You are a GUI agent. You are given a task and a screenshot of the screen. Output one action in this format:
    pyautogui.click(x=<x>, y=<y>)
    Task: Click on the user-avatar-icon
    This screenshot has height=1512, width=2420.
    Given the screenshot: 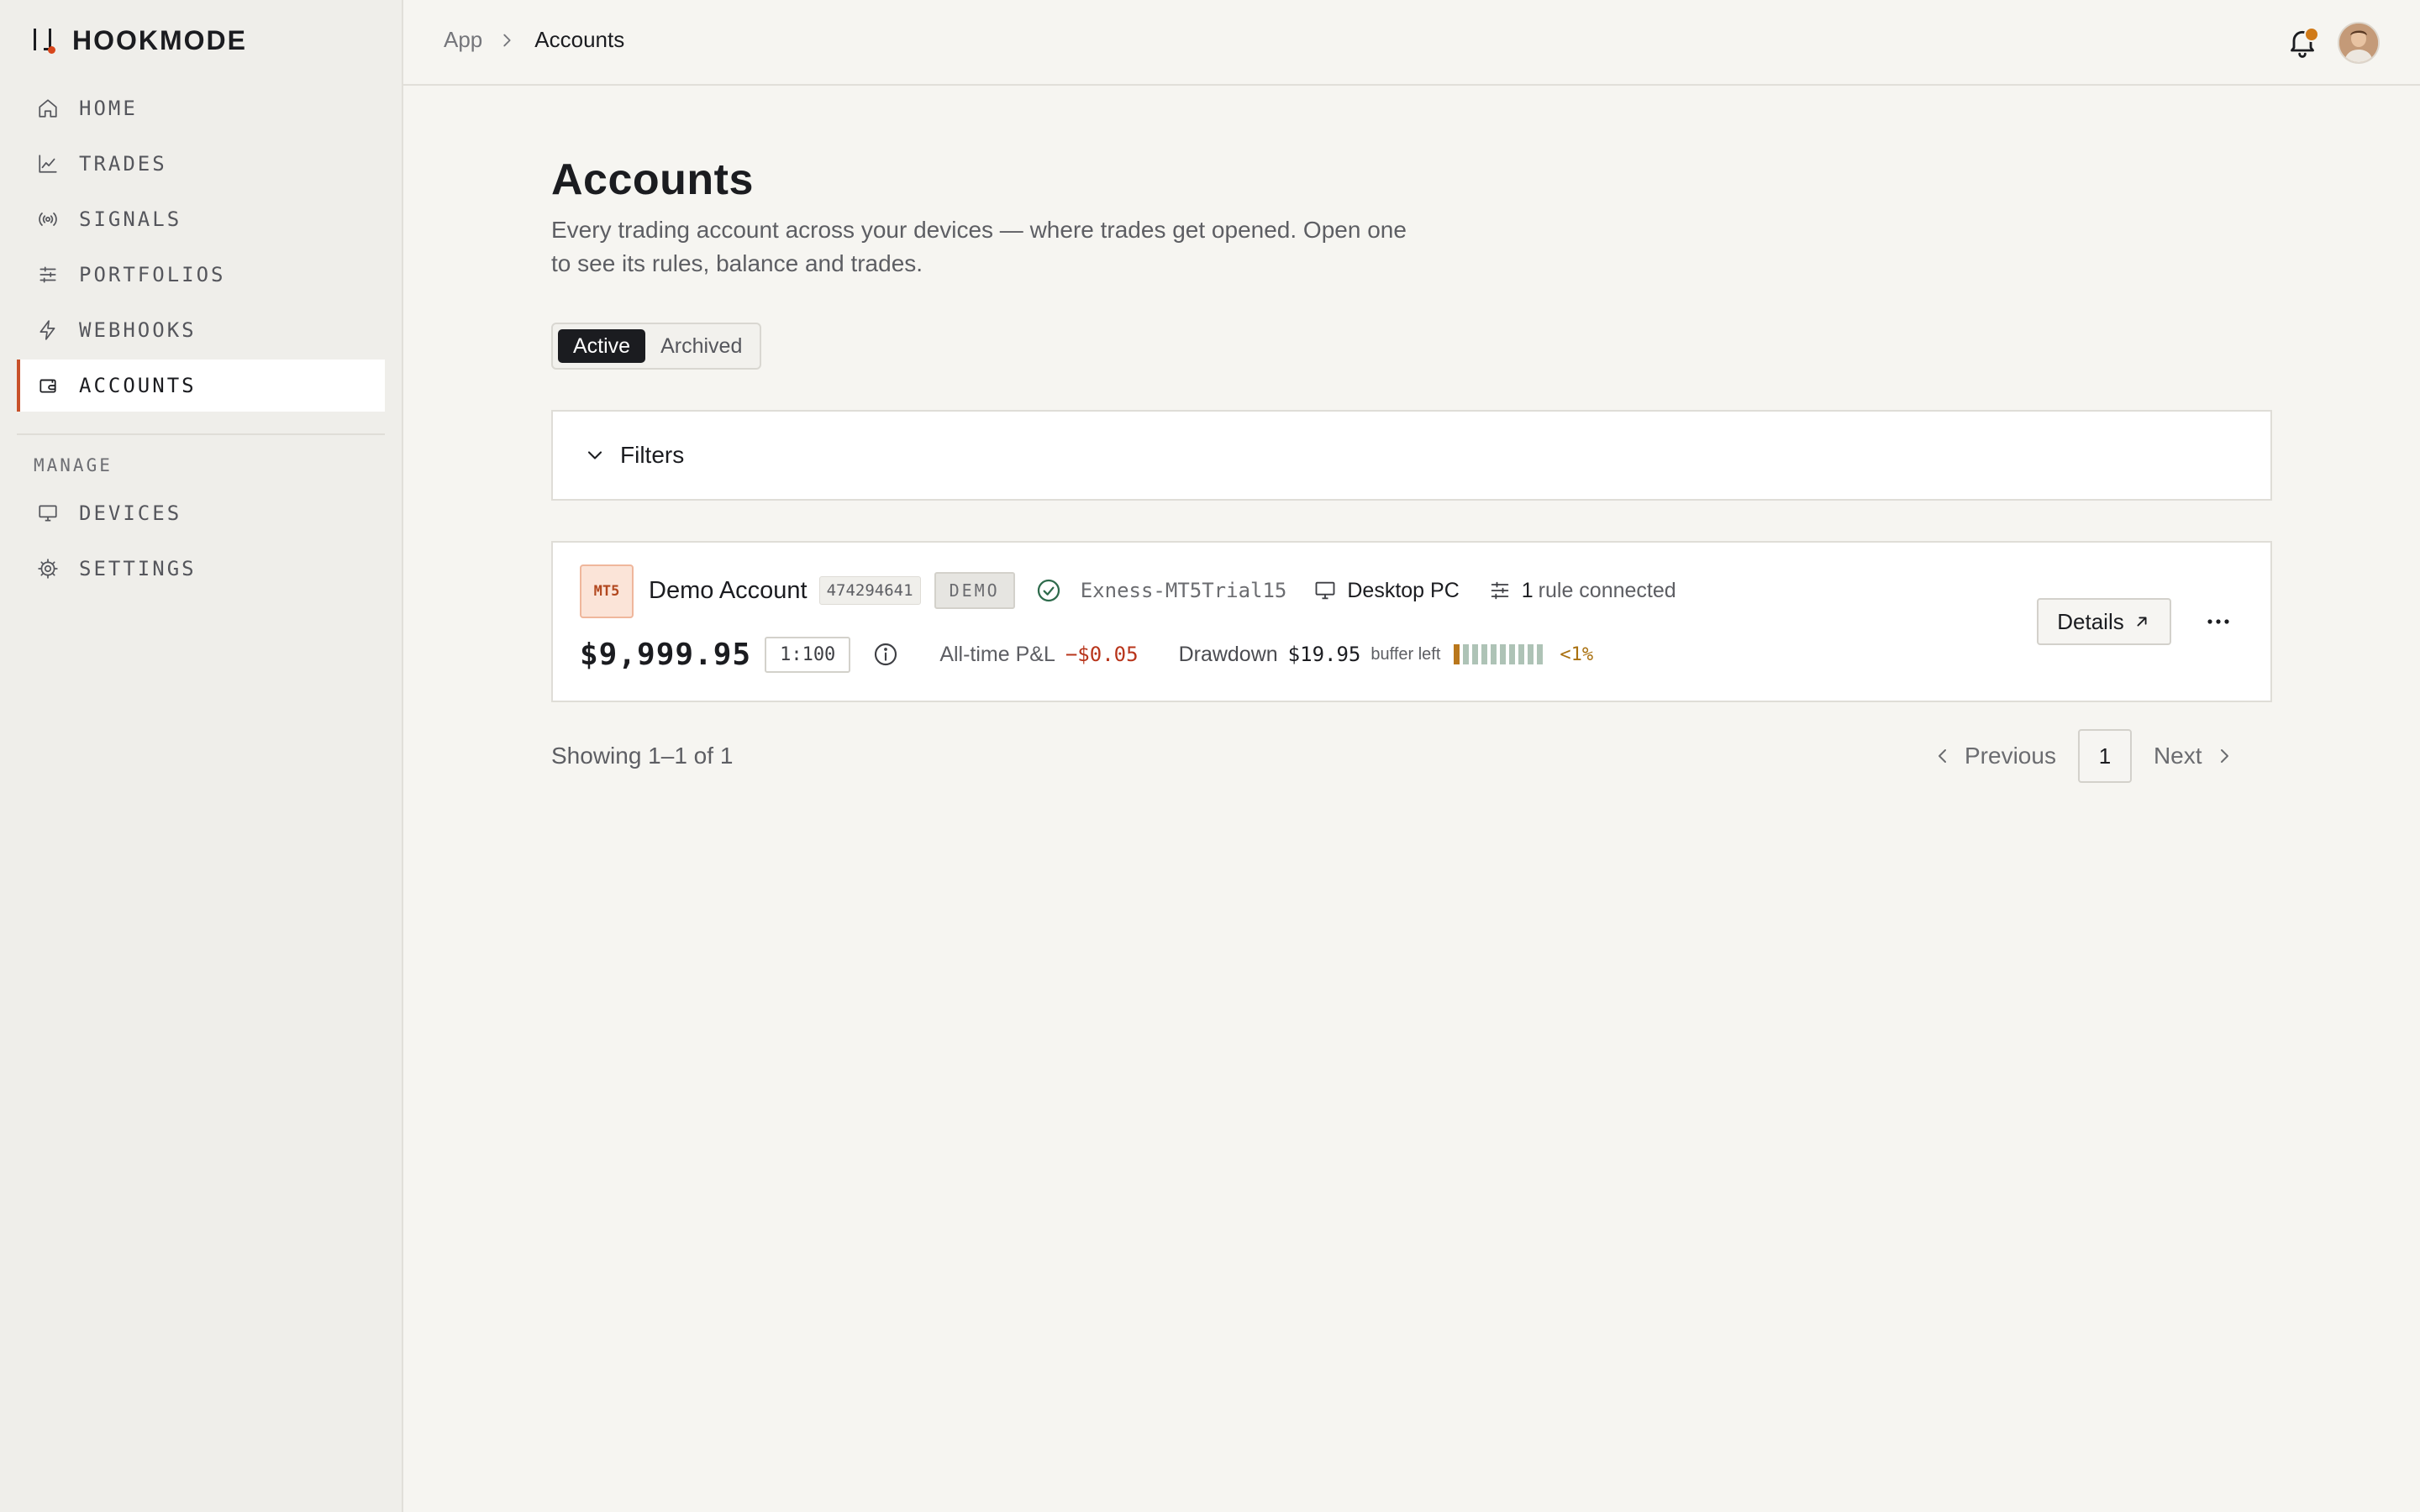 What is the action you would take?
    pyautogui.click(x=2358, y=43)
    